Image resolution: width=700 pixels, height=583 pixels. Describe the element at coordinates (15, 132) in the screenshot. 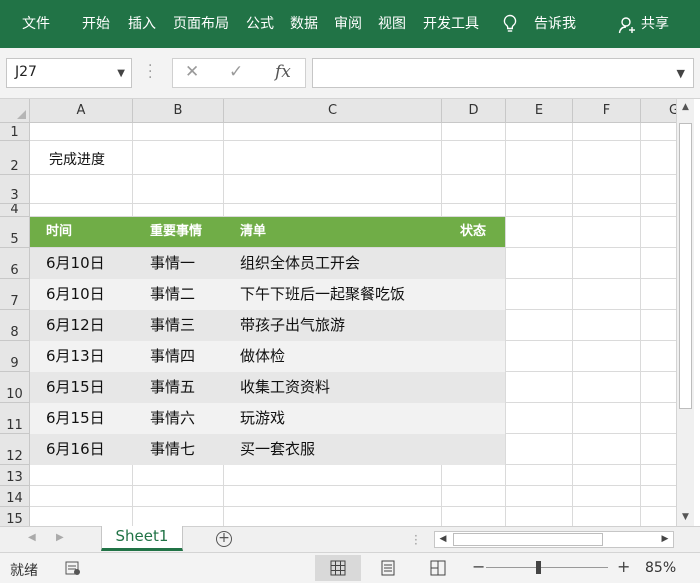

I see `row-header-1: 1` at that location.